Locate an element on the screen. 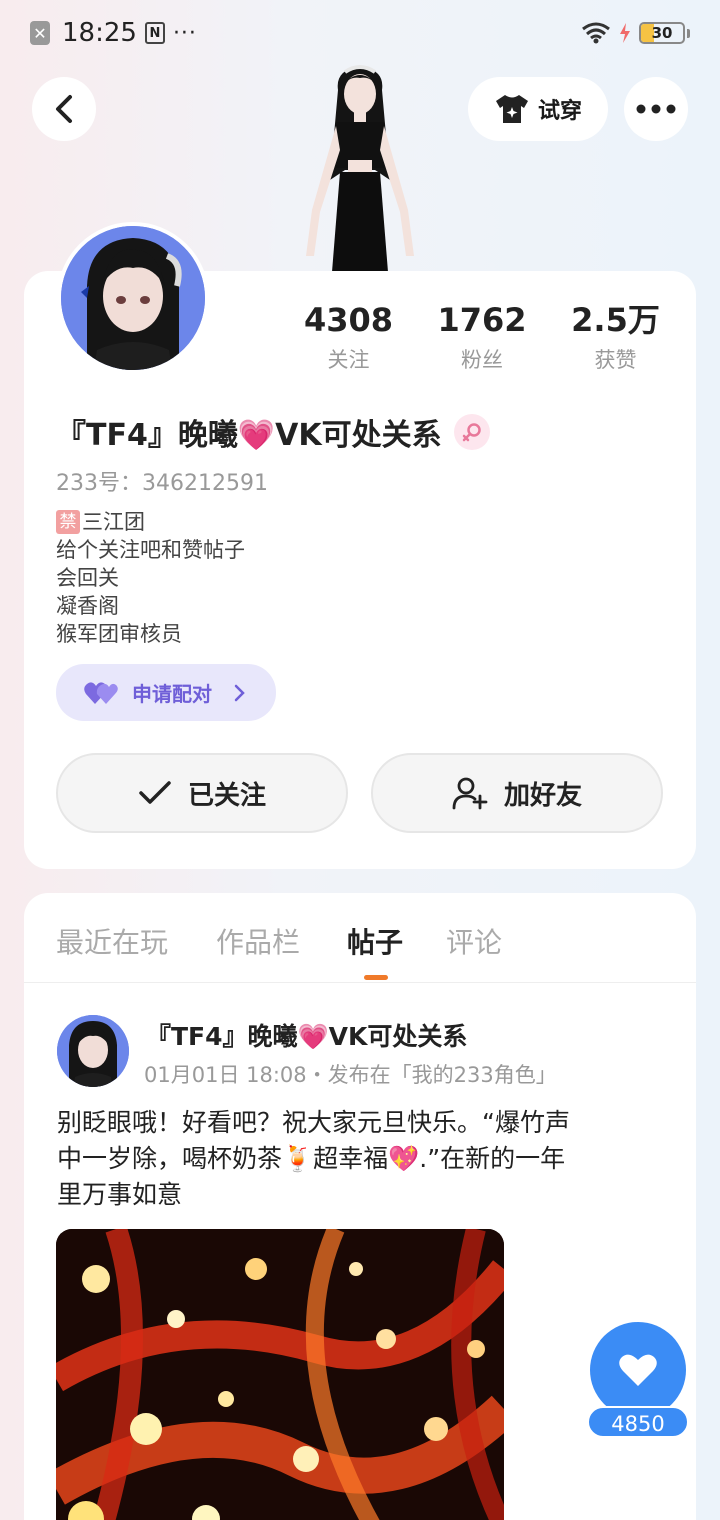 Image resolution: width=720 pixels, height=1520 pixels. followed-button: 已关注 is located at coordinates (202, 793).